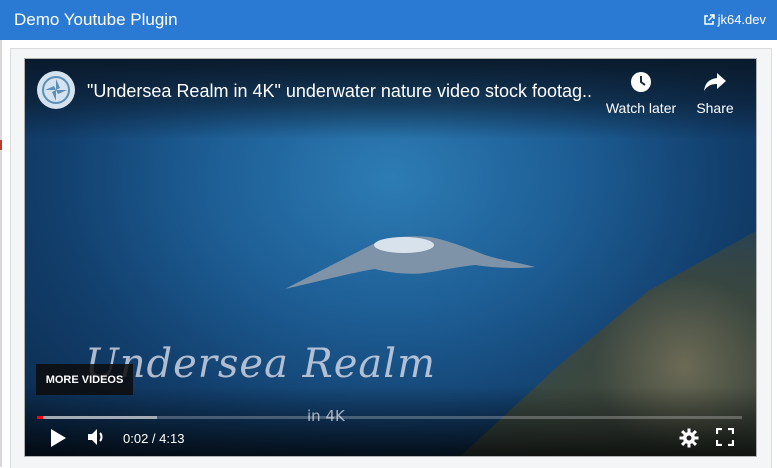  I want to click on progress-played, so click(40, 417).